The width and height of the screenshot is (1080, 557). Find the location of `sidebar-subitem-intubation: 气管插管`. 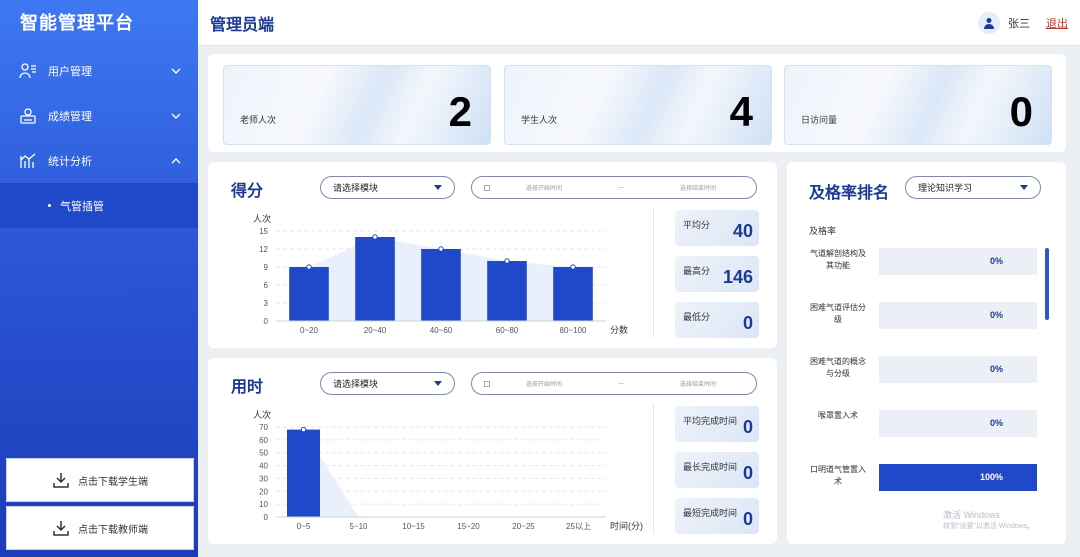

sidebar-subitem-intubation: 气管插管 is located at coordinates (99, 205).